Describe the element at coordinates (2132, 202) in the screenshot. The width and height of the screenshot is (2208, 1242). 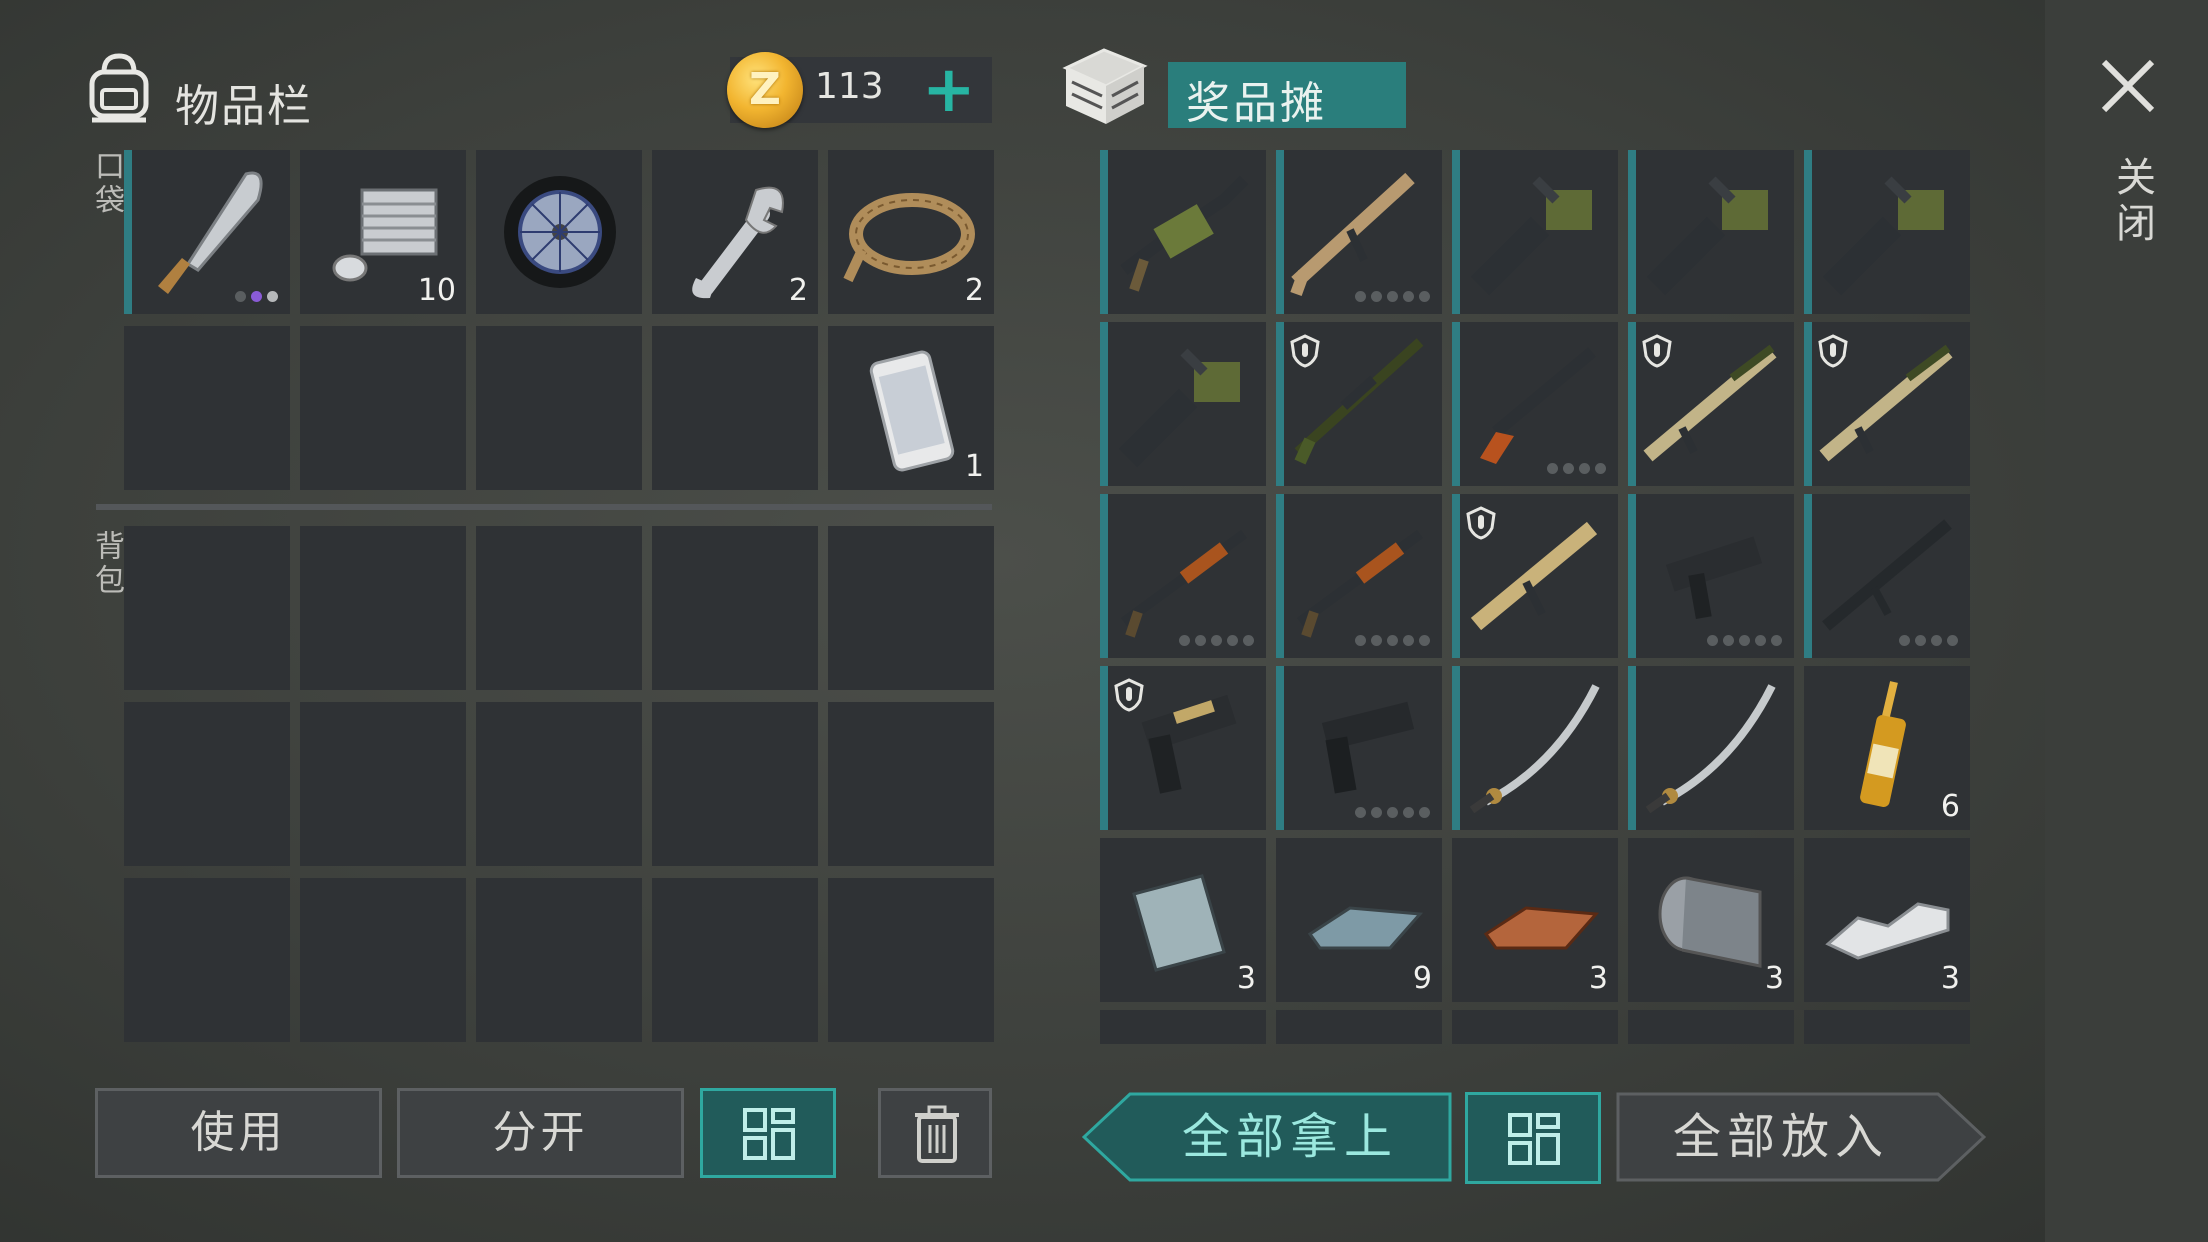
I see `close-label: 关闭` at that location.